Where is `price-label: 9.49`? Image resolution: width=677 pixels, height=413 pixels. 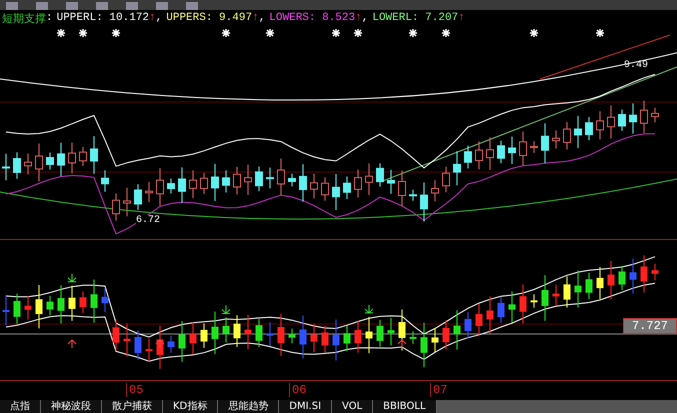 price-label: 9.49 is located at coordinates (636, 66).